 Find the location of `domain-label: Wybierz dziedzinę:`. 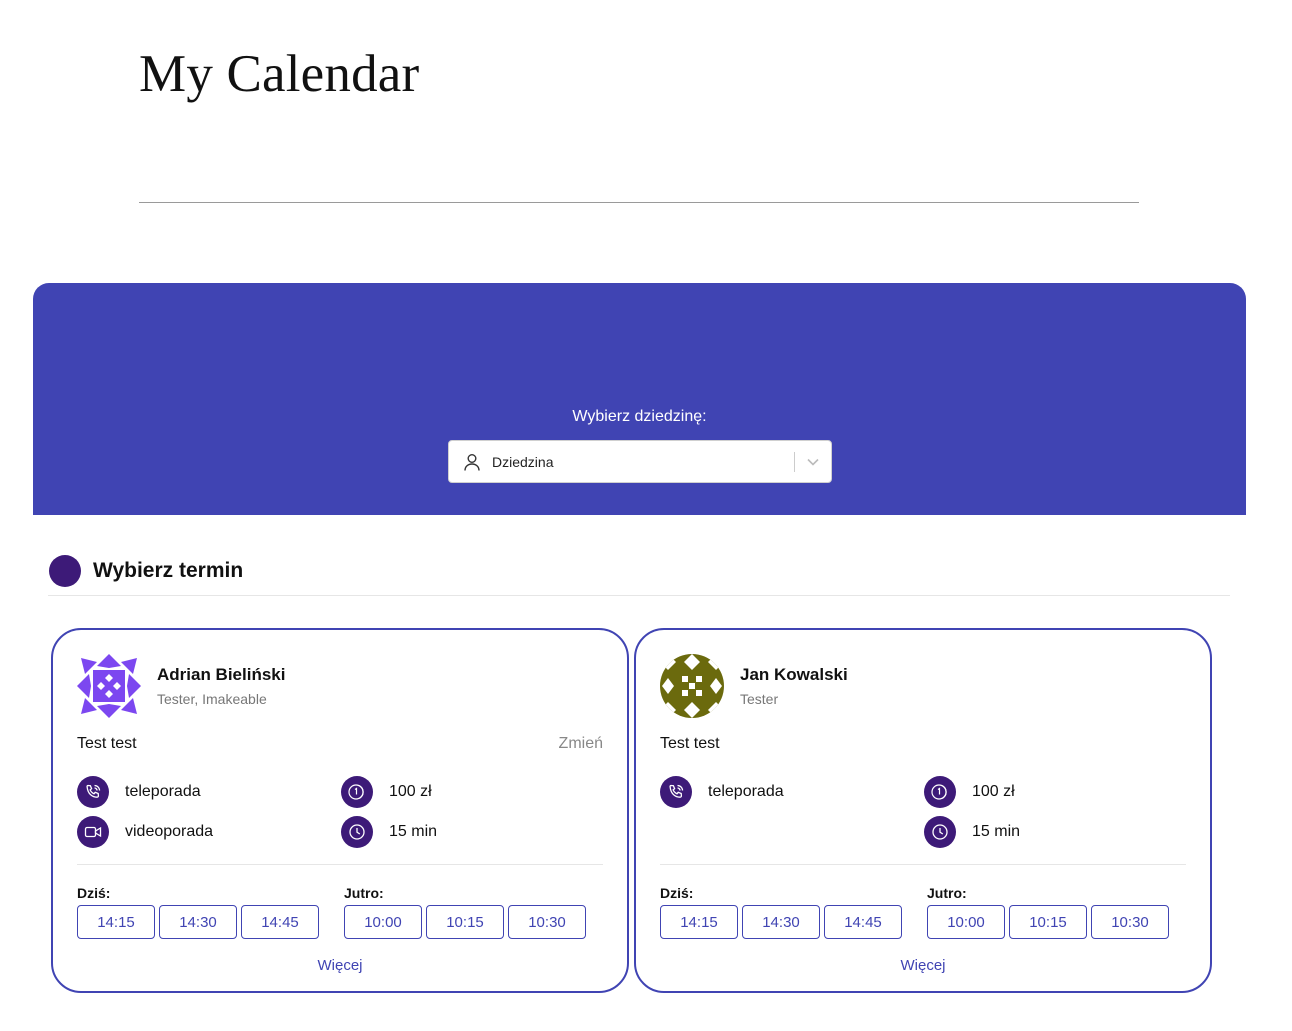

domain-label: Wybierz dziedzinę: is located at coordinates (639, 416).